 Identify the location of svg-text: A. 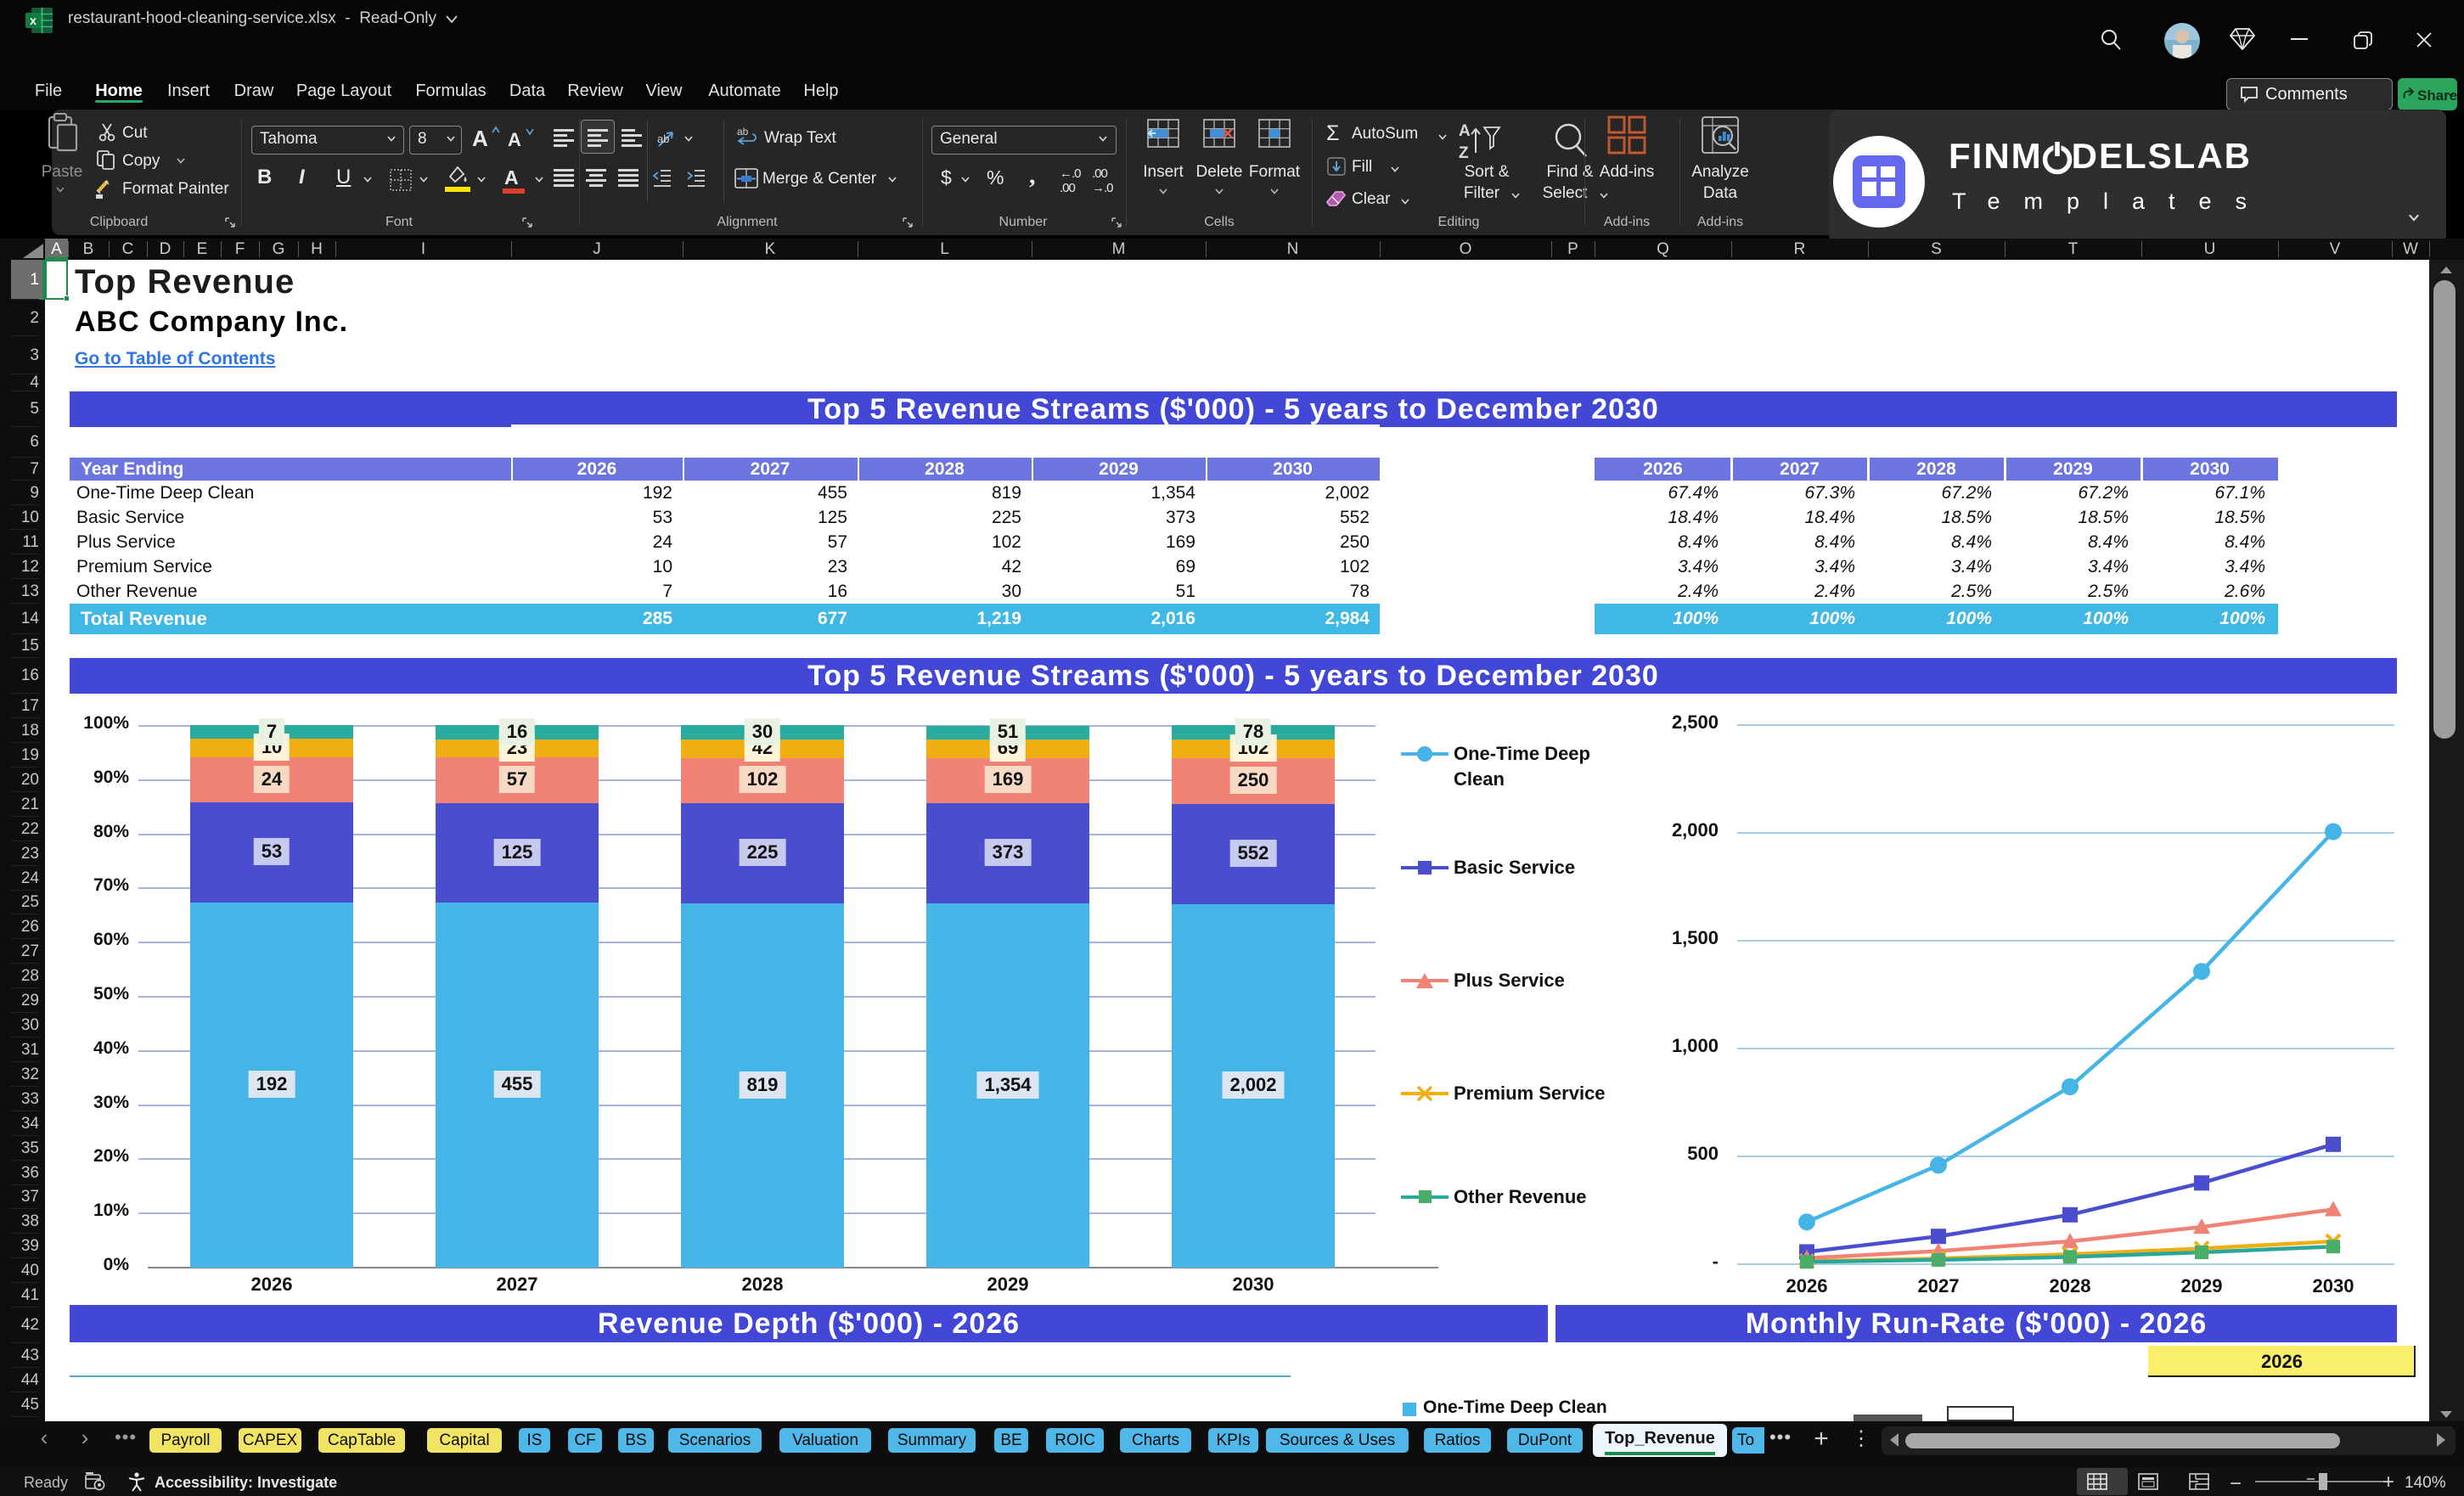
(1465, 131).